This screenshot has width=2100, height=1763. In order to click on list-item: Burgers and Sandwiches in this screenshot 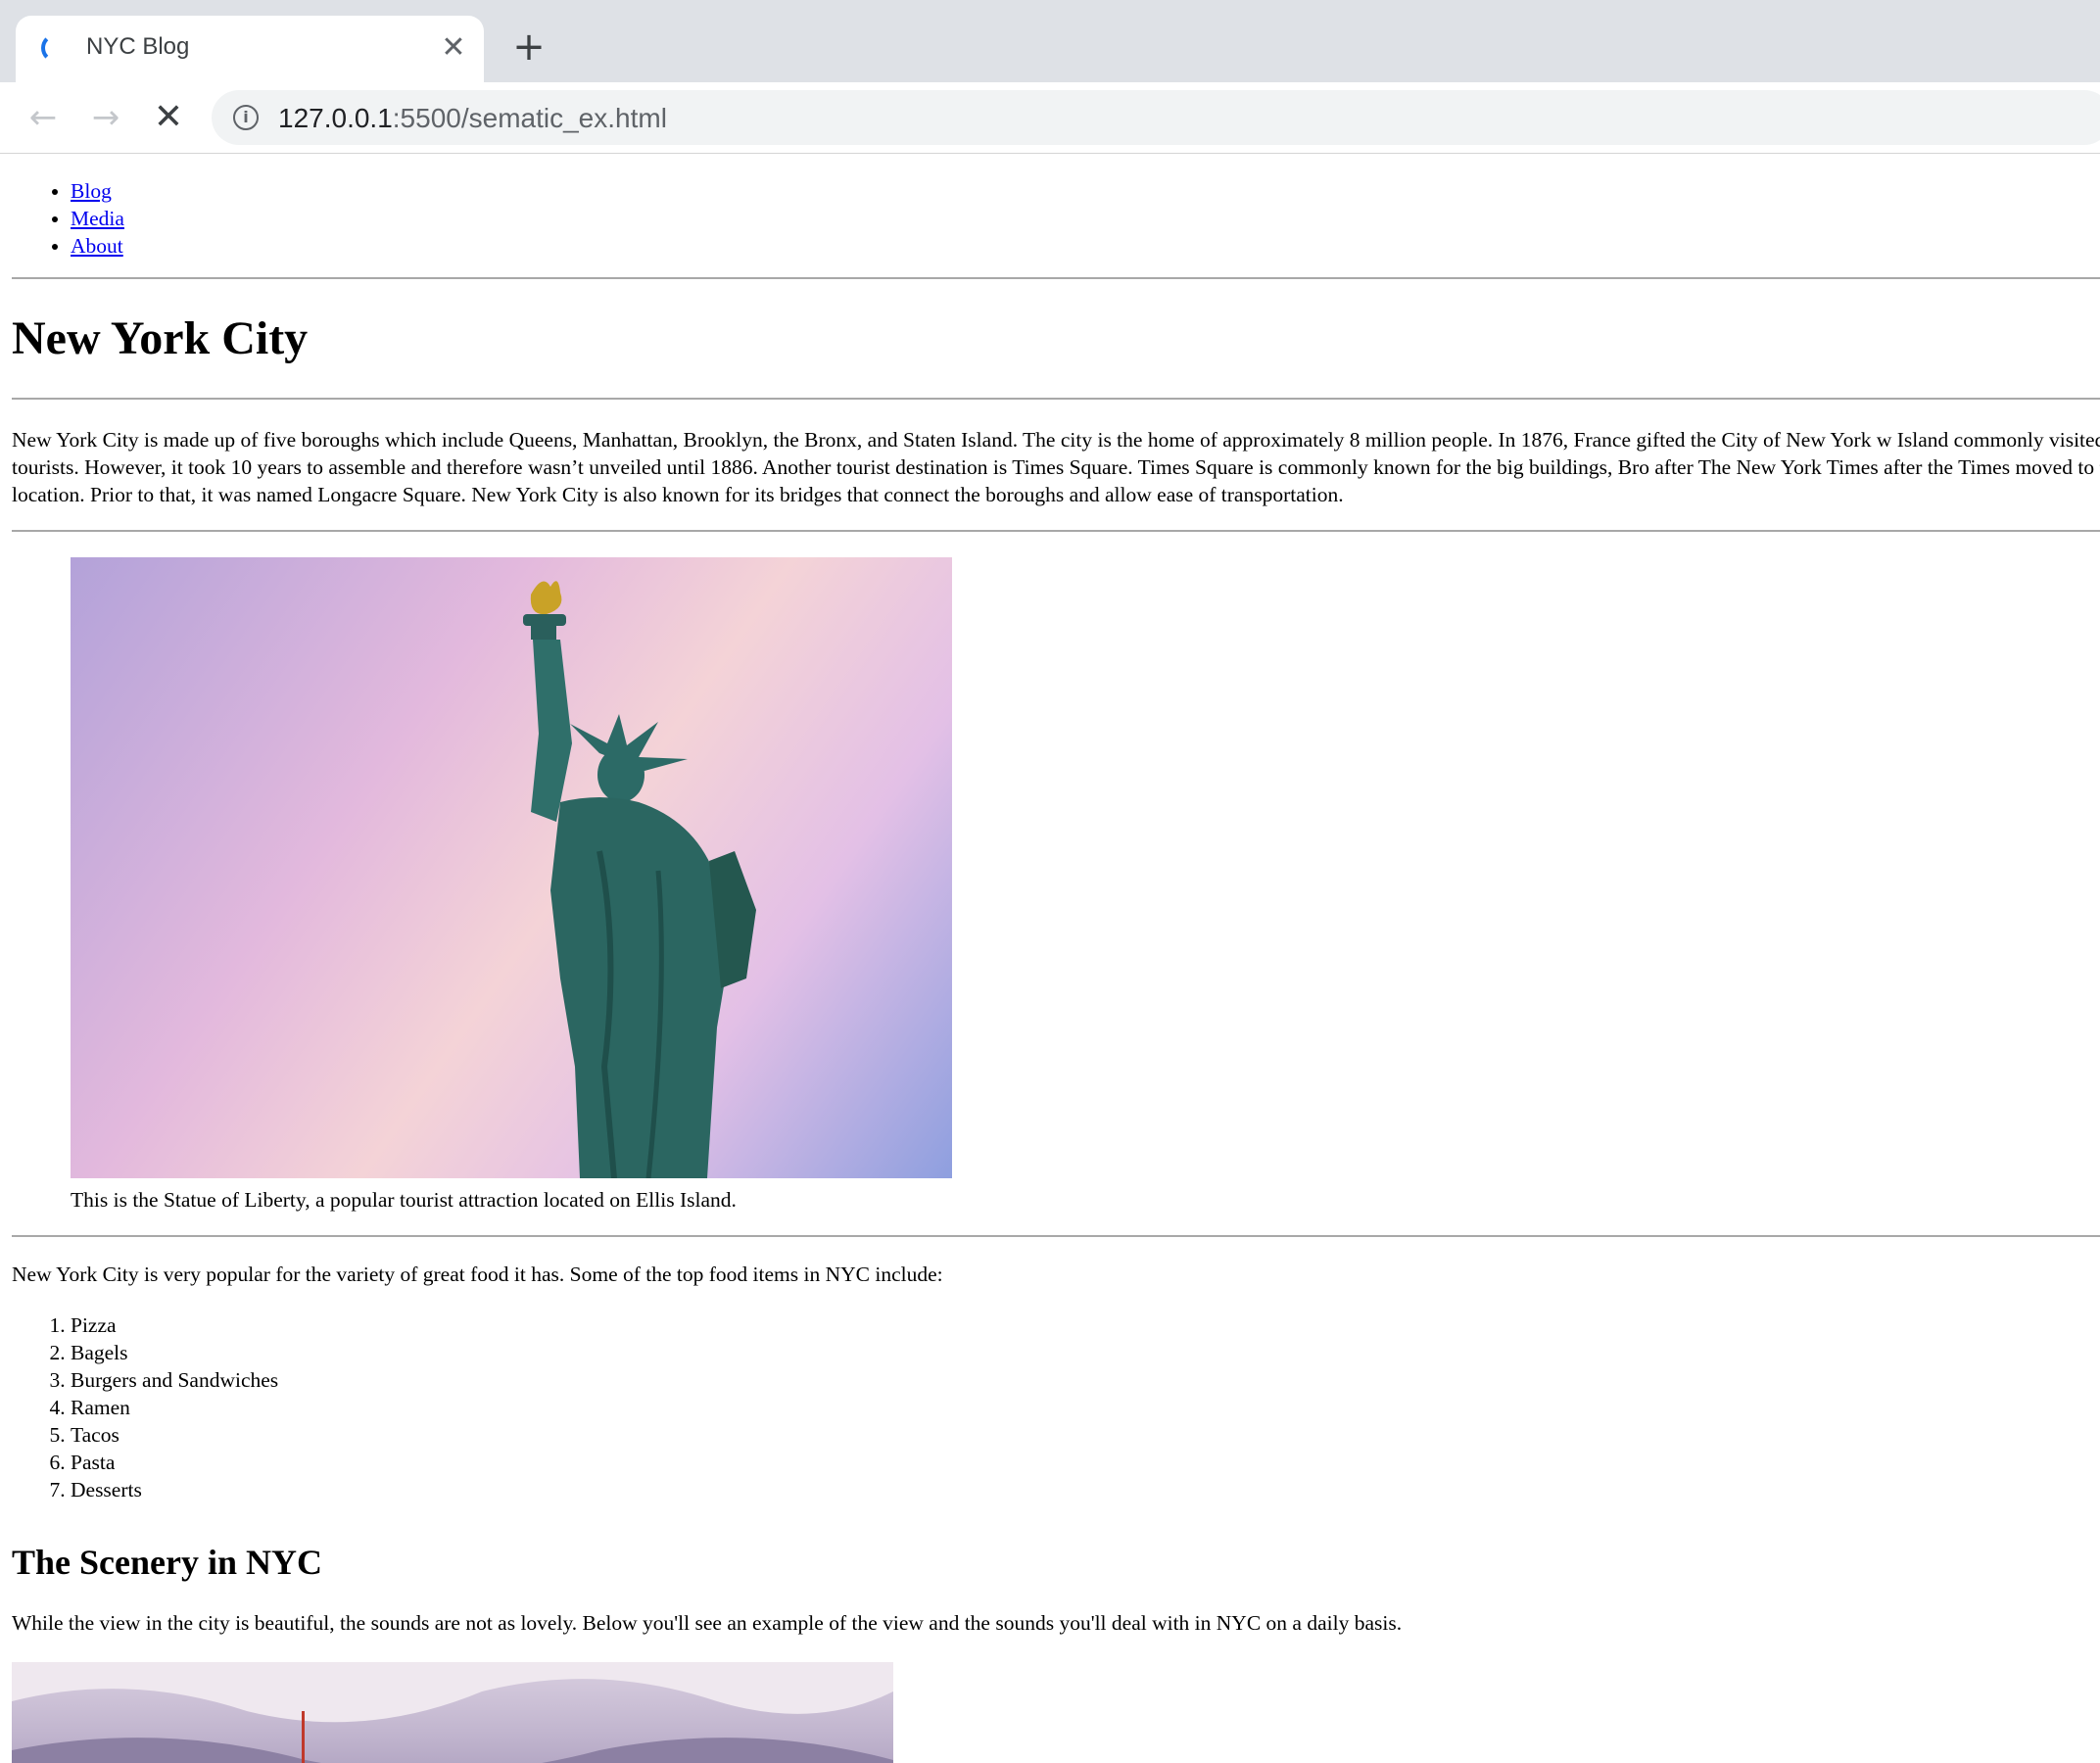, I will do `click(1085, 1380)`.